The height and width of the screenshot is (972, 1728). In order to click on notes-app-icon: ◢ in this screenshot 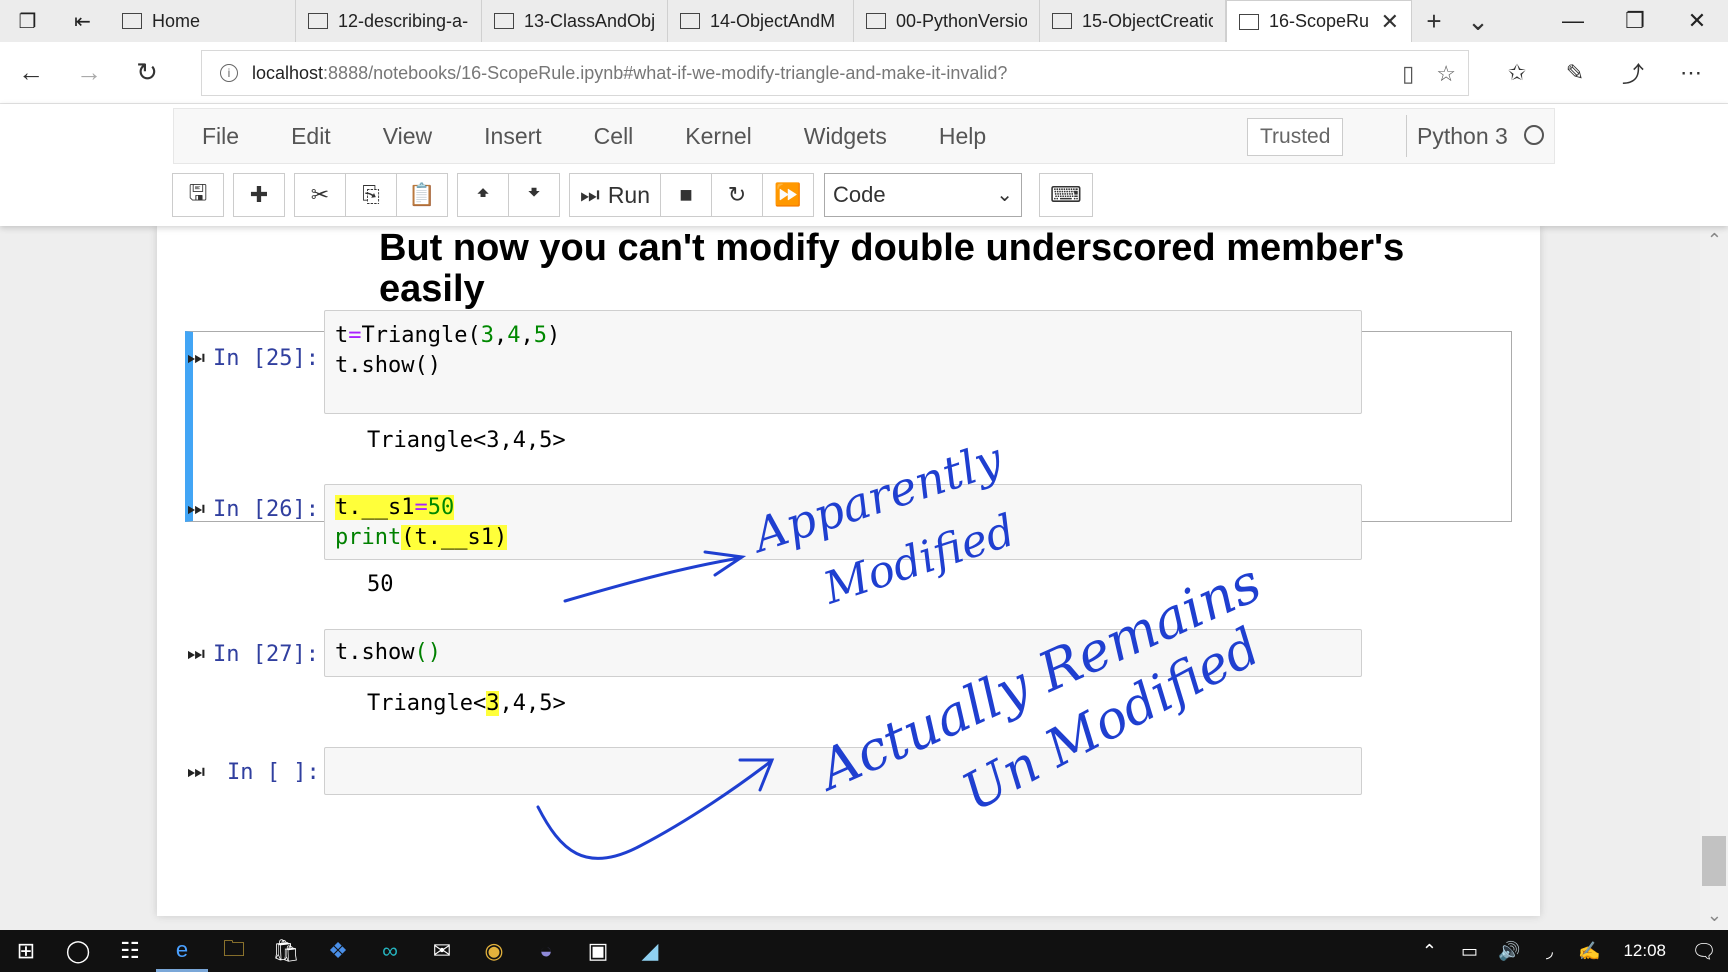, I will do `click(650, 951)`.